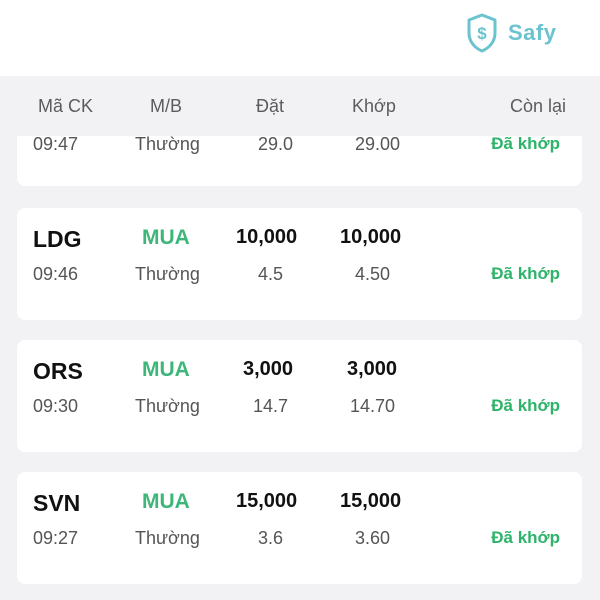  I want to click on matched-quantity: 10,000, so click(371, 237).